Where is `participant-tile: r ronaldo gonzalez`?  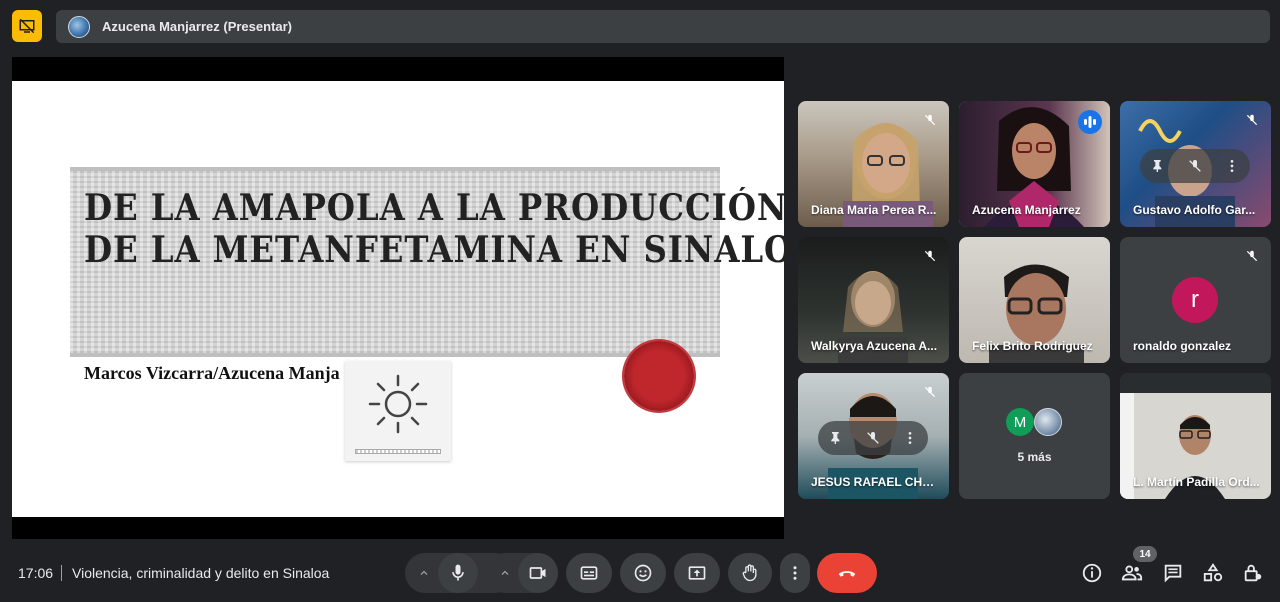
participant-tile: r ronaldo gonzalez is located at coordinates (1195, 300).